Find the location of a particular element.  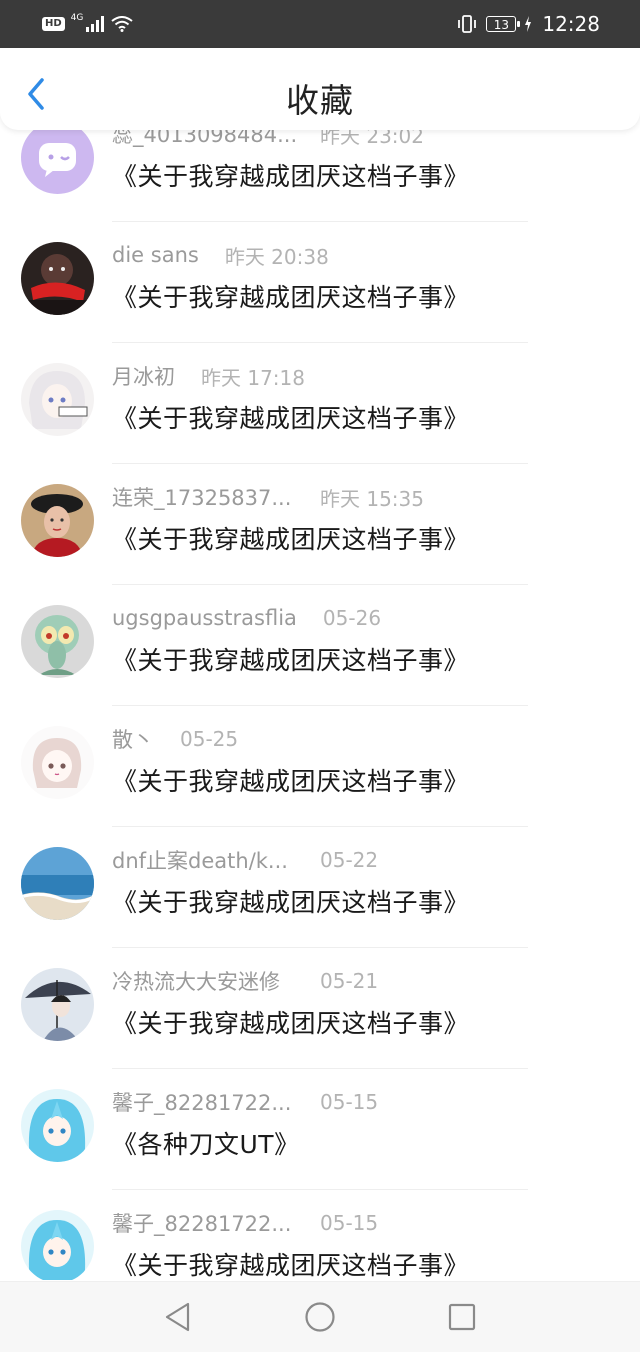

hd-badge: HD is located at coordinates (53, 24).